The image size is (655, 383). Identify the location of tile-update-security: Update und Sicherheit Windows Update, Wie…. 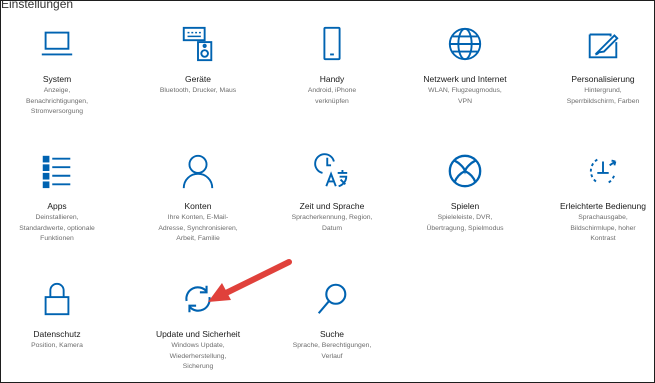
(198, 326).